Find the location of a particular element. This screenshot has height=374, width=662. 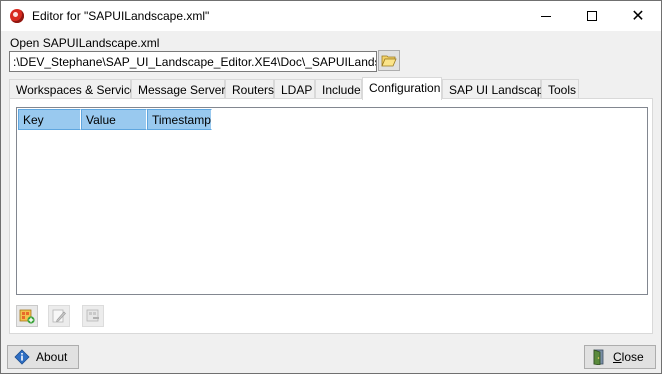

add-entry-icon is located at coordinates (27, 316).